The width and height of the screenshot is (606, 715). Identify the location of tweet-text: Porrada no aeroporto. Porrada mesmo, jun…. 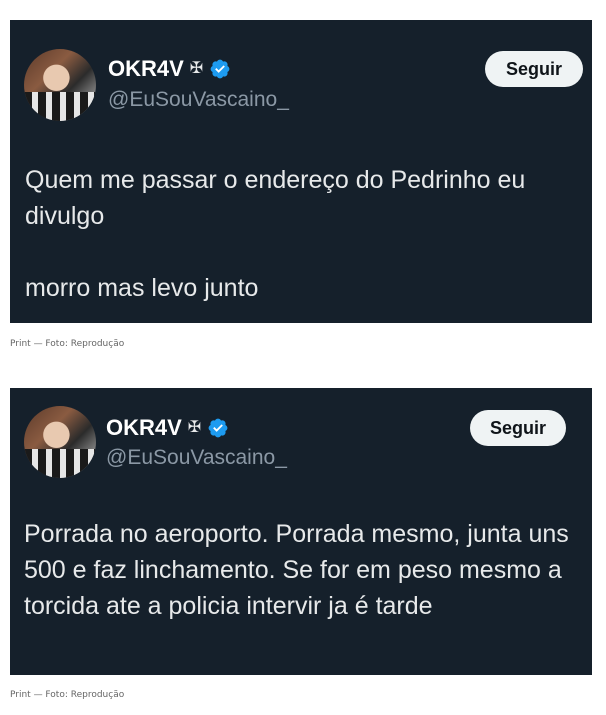
(296, 570).